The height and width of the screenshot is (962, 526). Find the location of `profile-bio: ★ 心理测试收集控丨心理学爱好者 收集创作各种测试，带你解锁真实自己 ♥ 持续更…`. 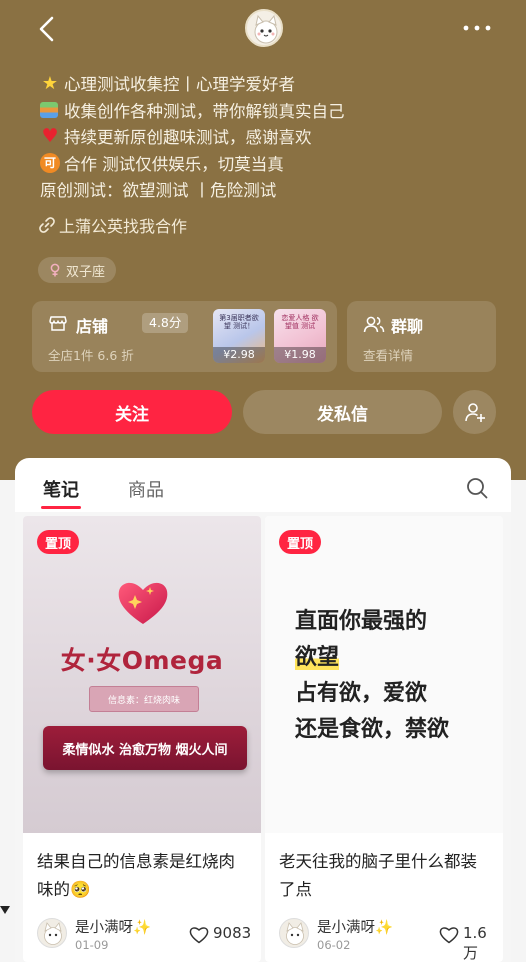

profile-bio: ★ 心理测试收集控丨心理学爱好者 收集创作各种测试，带你解锁真实自己 ♥ 持续更… is located at coordinates (270, 136).